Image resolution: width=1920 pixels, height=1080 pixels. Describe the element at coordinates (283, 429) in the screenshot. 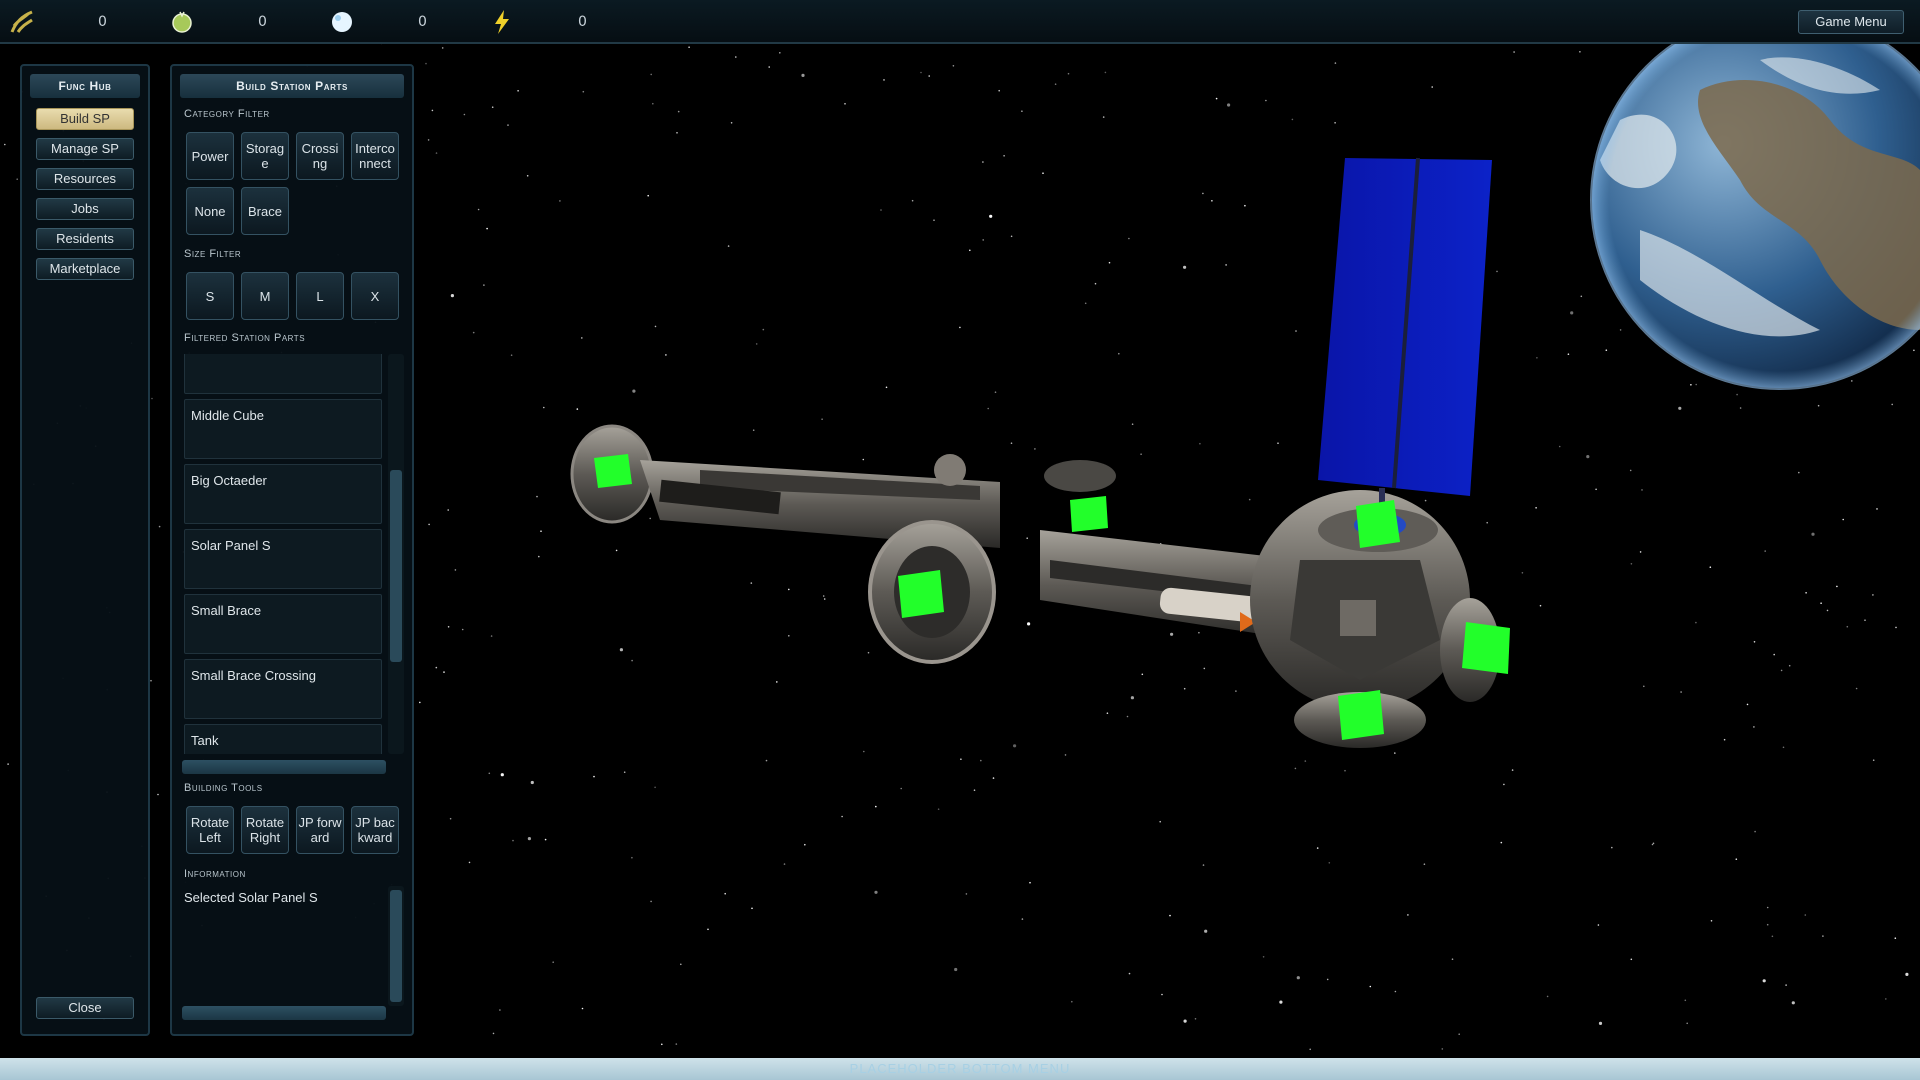

I see `list-item: Middle Cube` at that location.